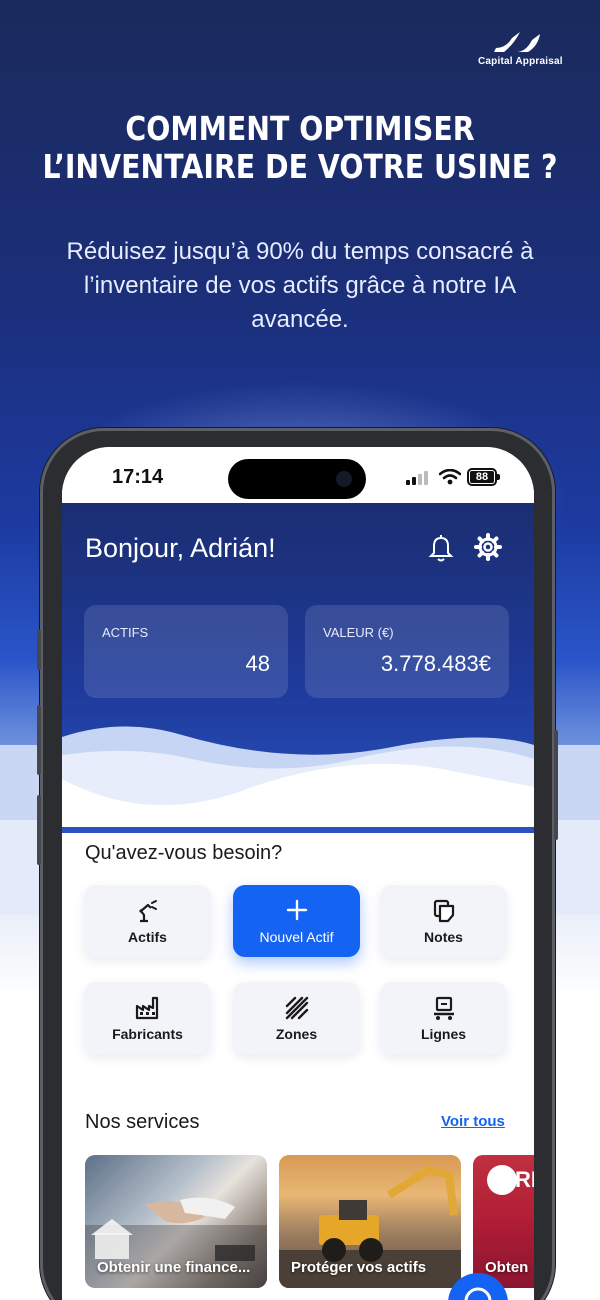  I want to click on stat-card-value: VALEUR (€) 3.778.483€, so click(407, 651).